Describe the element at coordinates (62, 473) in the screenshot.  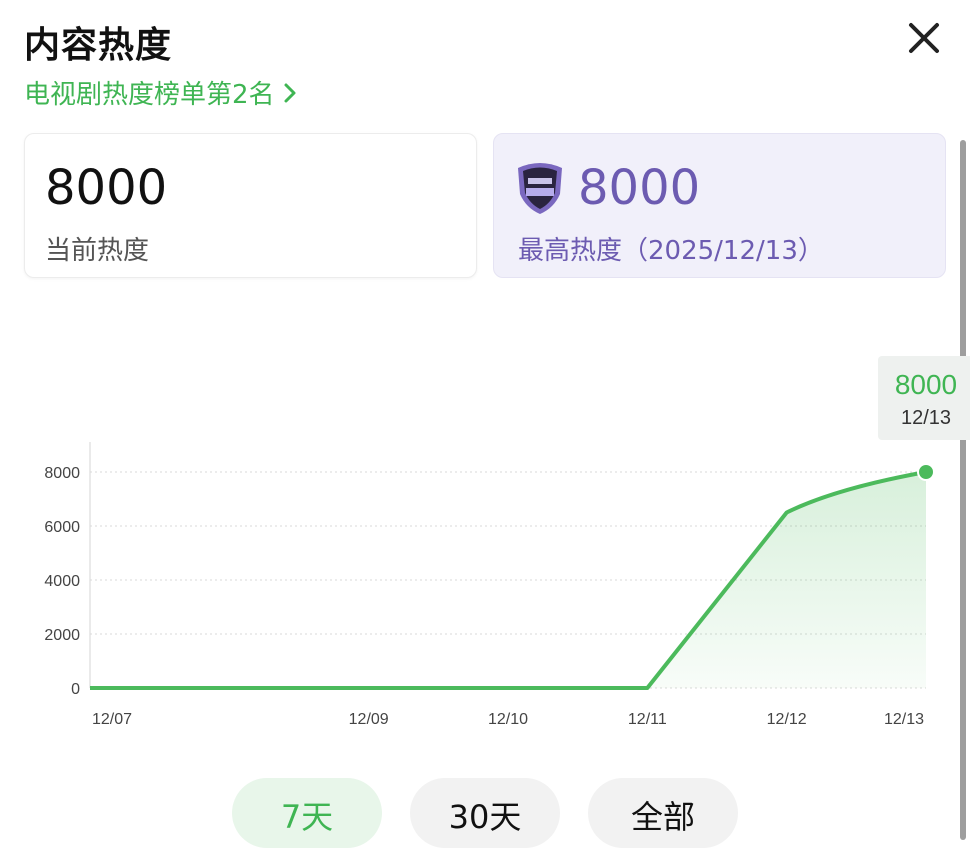
I see `y-tick-label: 8000` at that location.